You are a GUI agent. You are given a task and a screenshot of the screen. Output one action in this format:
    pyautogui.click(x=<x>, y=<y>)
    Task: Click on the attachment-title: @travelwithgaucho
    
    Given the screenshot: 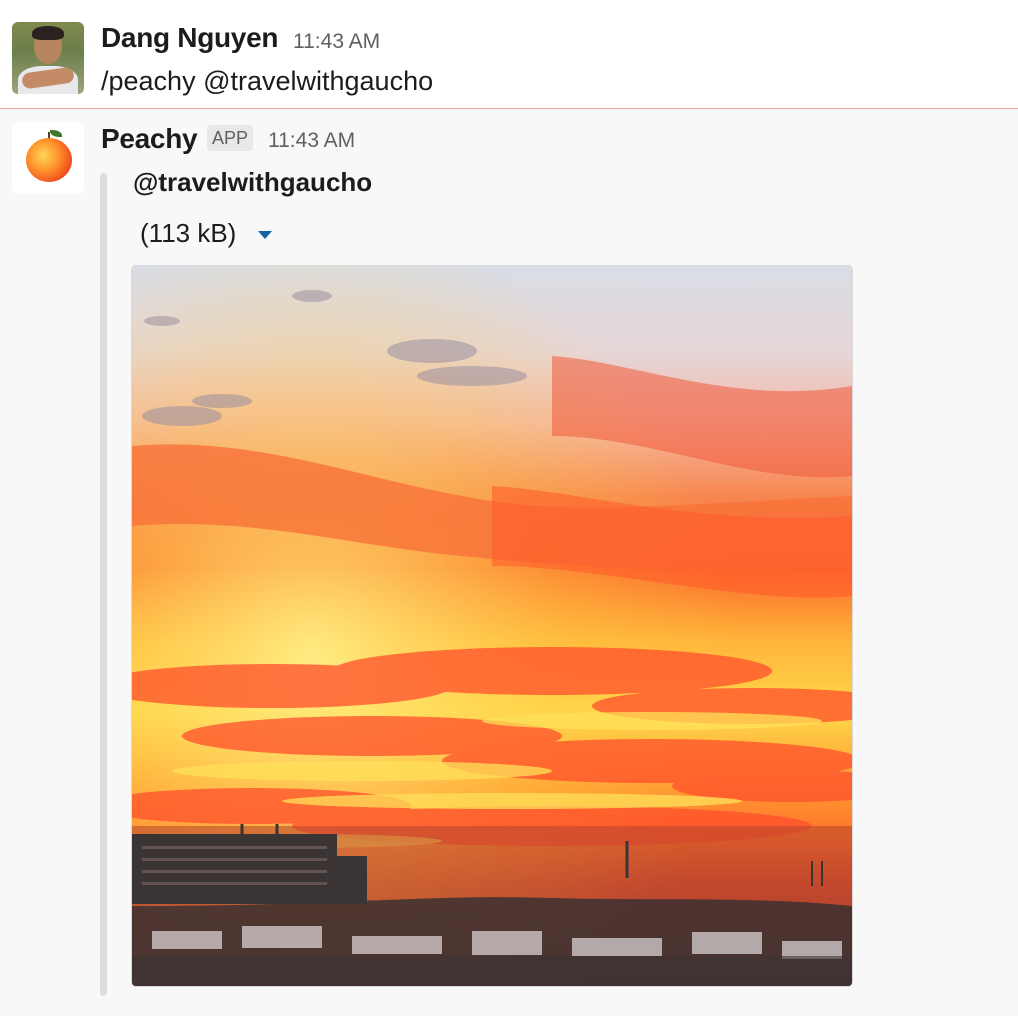 What is the action you would take?
    pyautogui.click(x=252, y=182)
    